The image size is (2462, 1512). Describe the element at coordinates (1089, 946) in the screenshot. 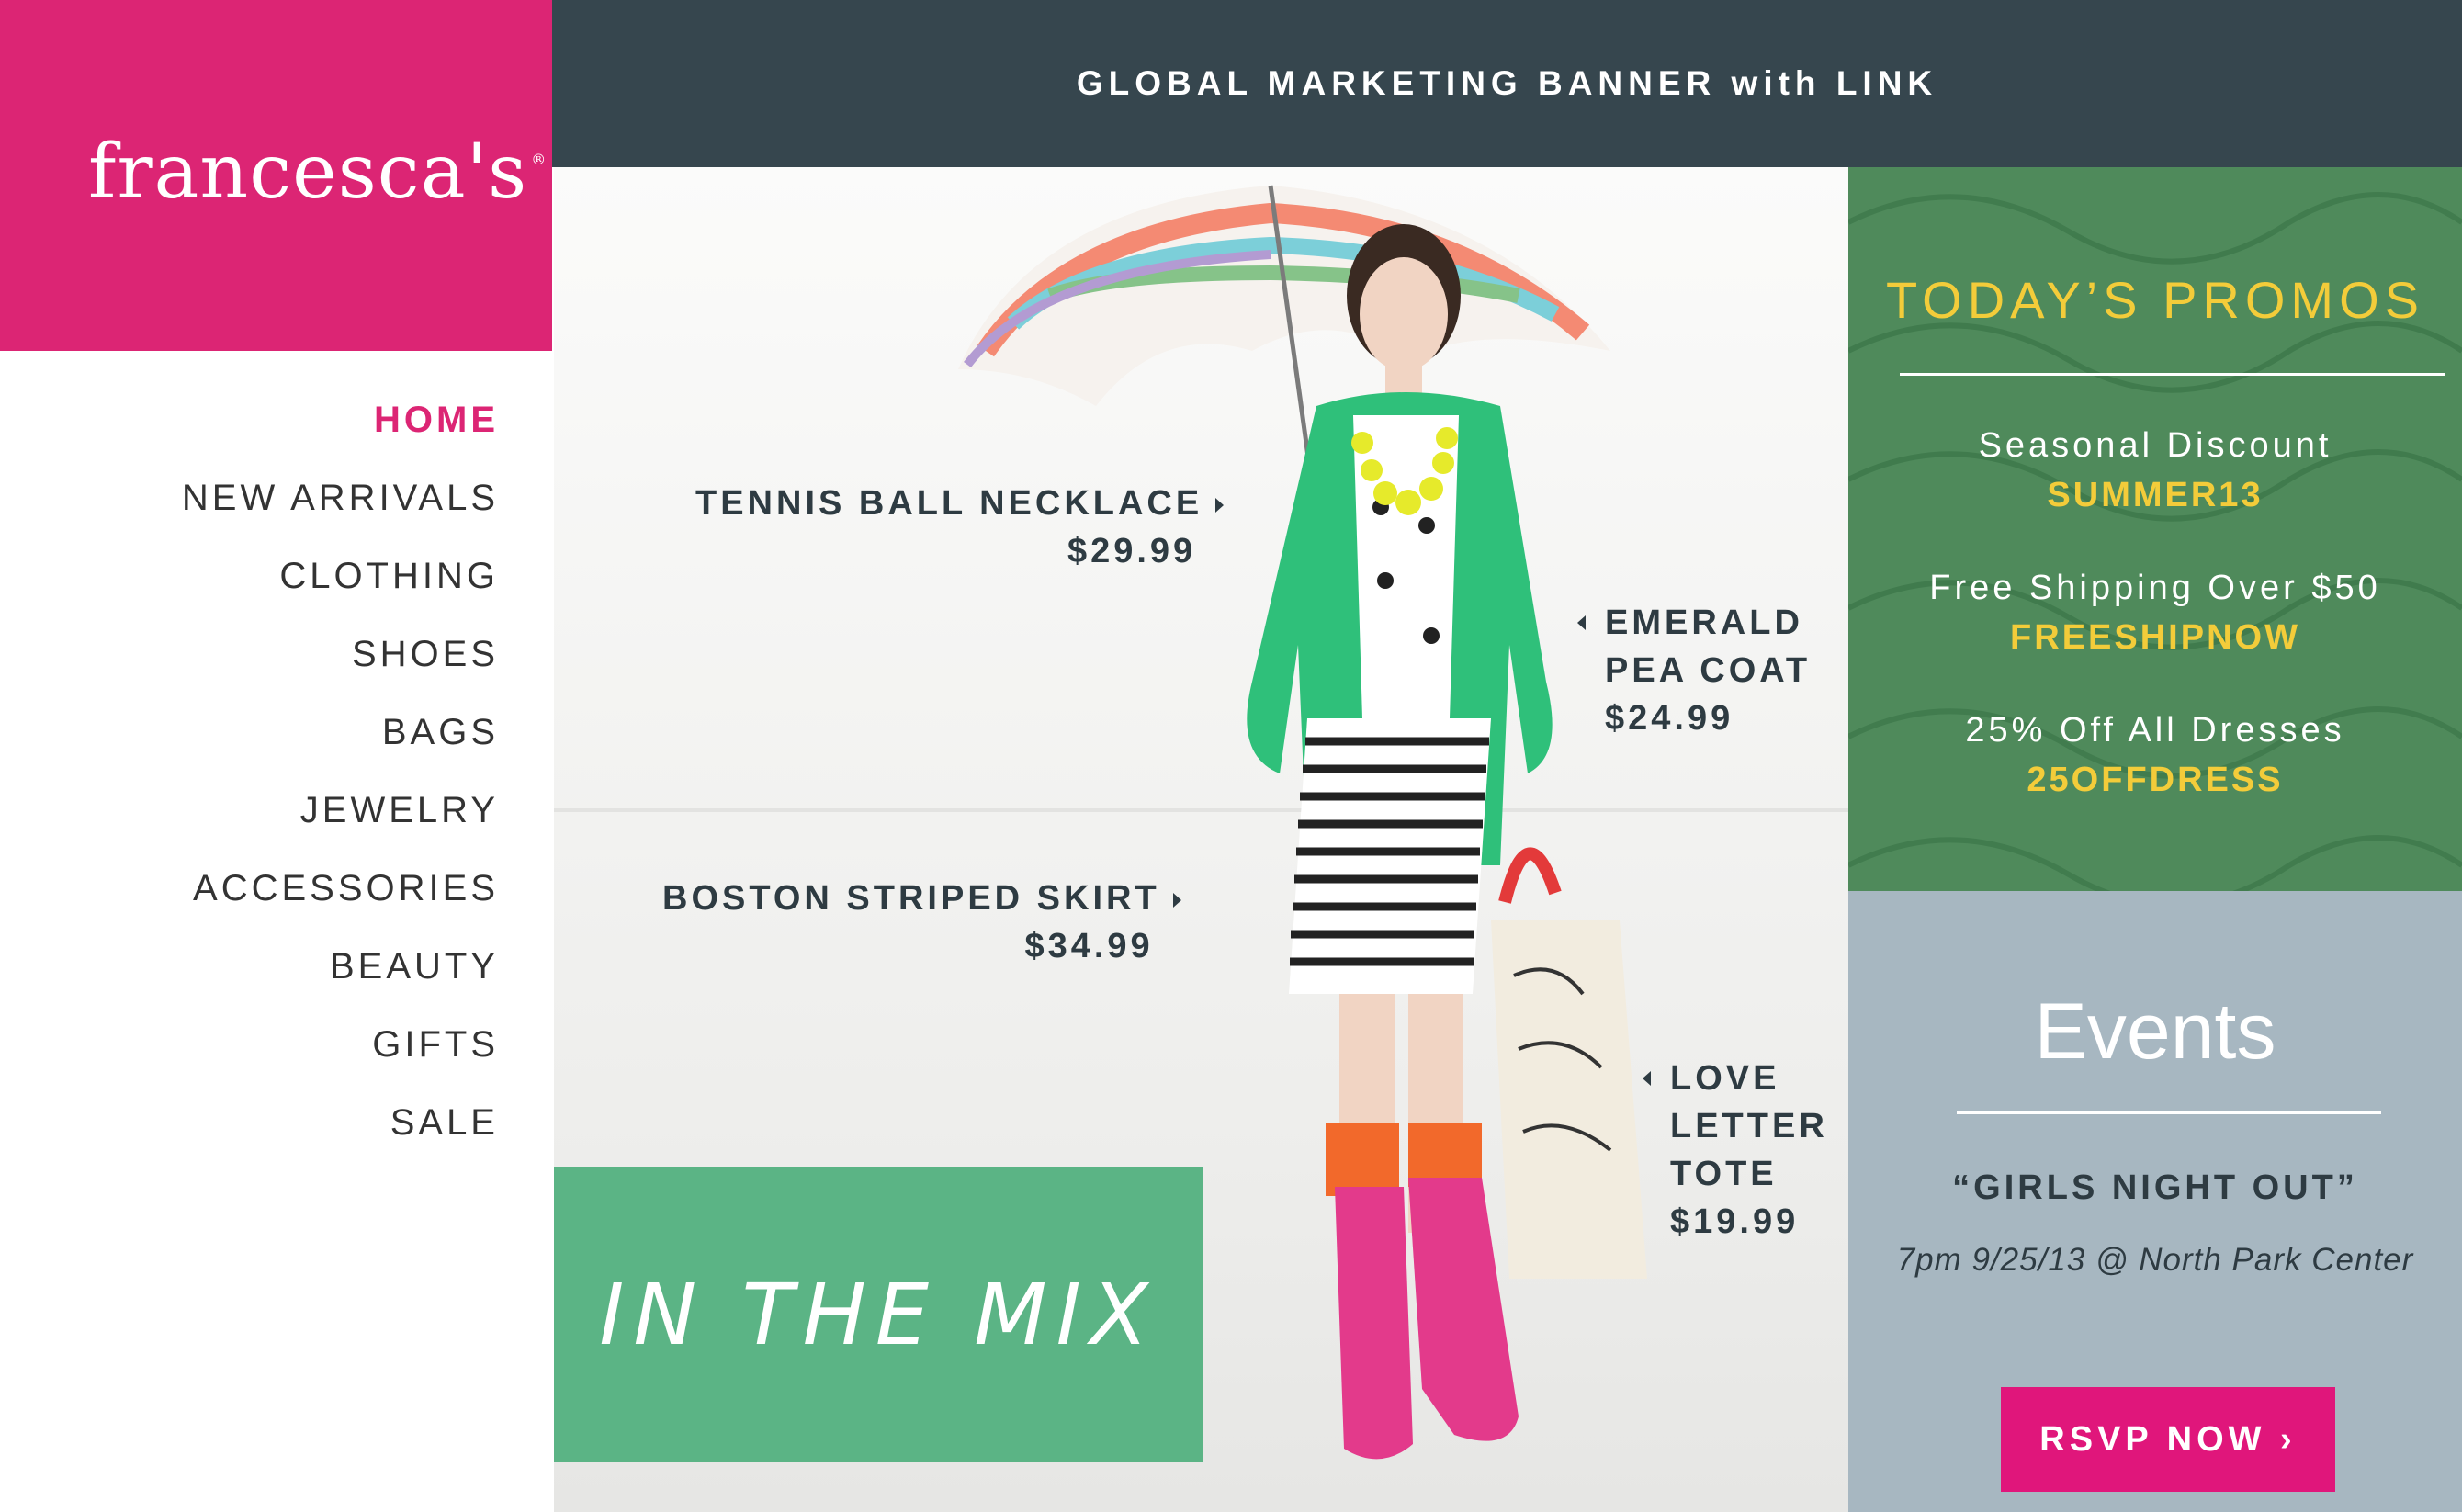

I see `product-price: $34.99` at that location.